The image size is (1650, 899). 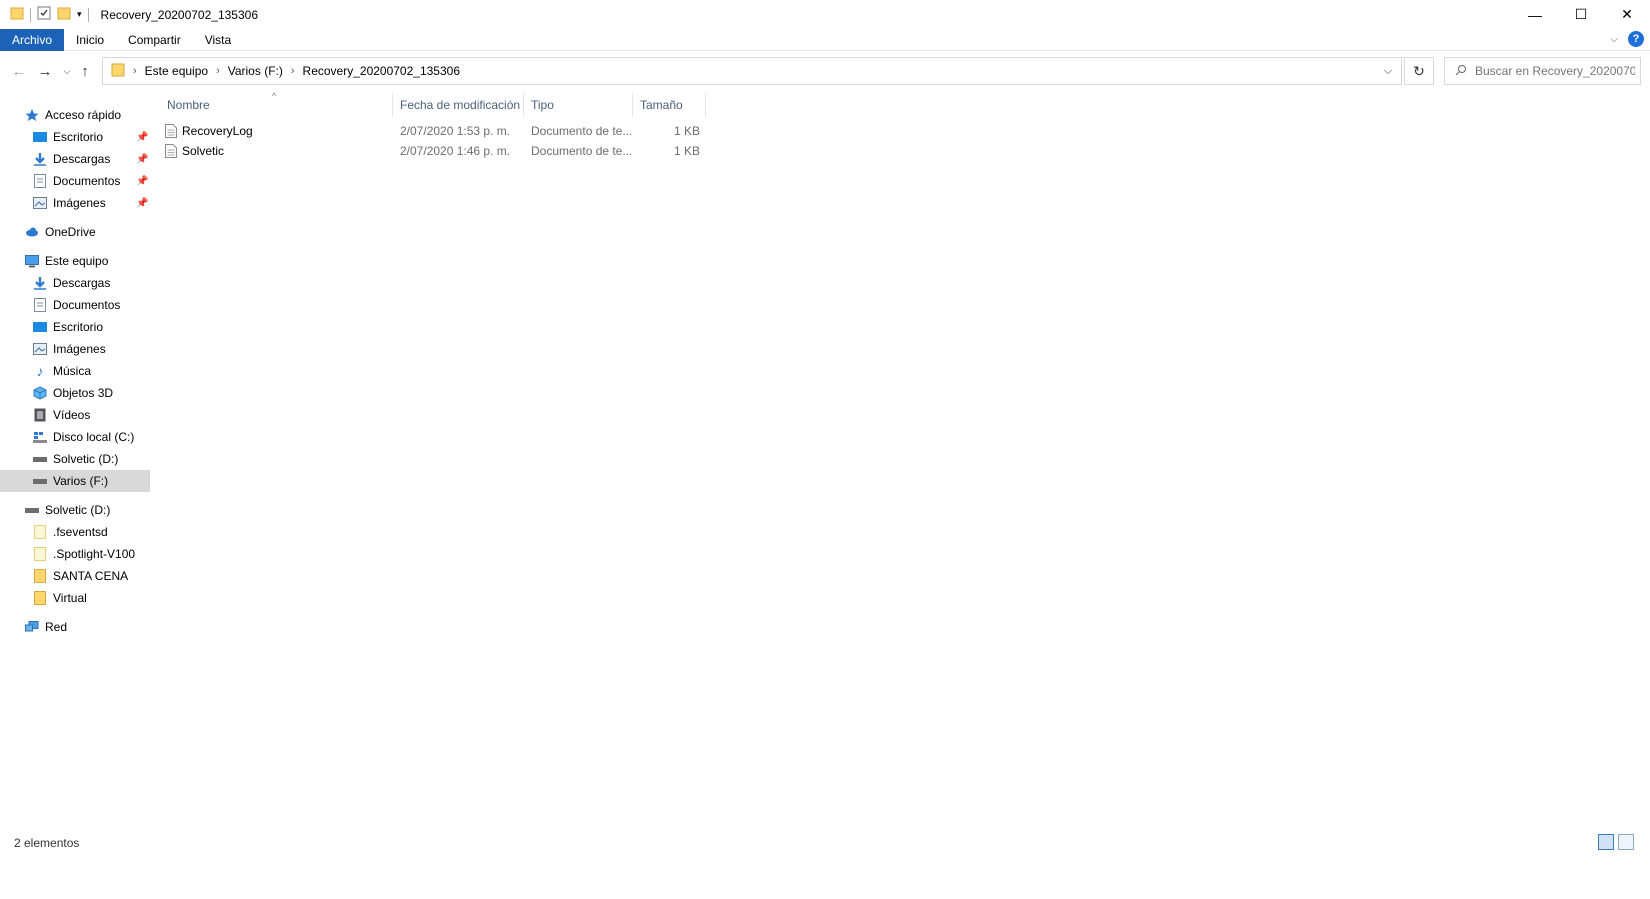 I want to click on column-label: Tamaño, so click(x=661, y=105).